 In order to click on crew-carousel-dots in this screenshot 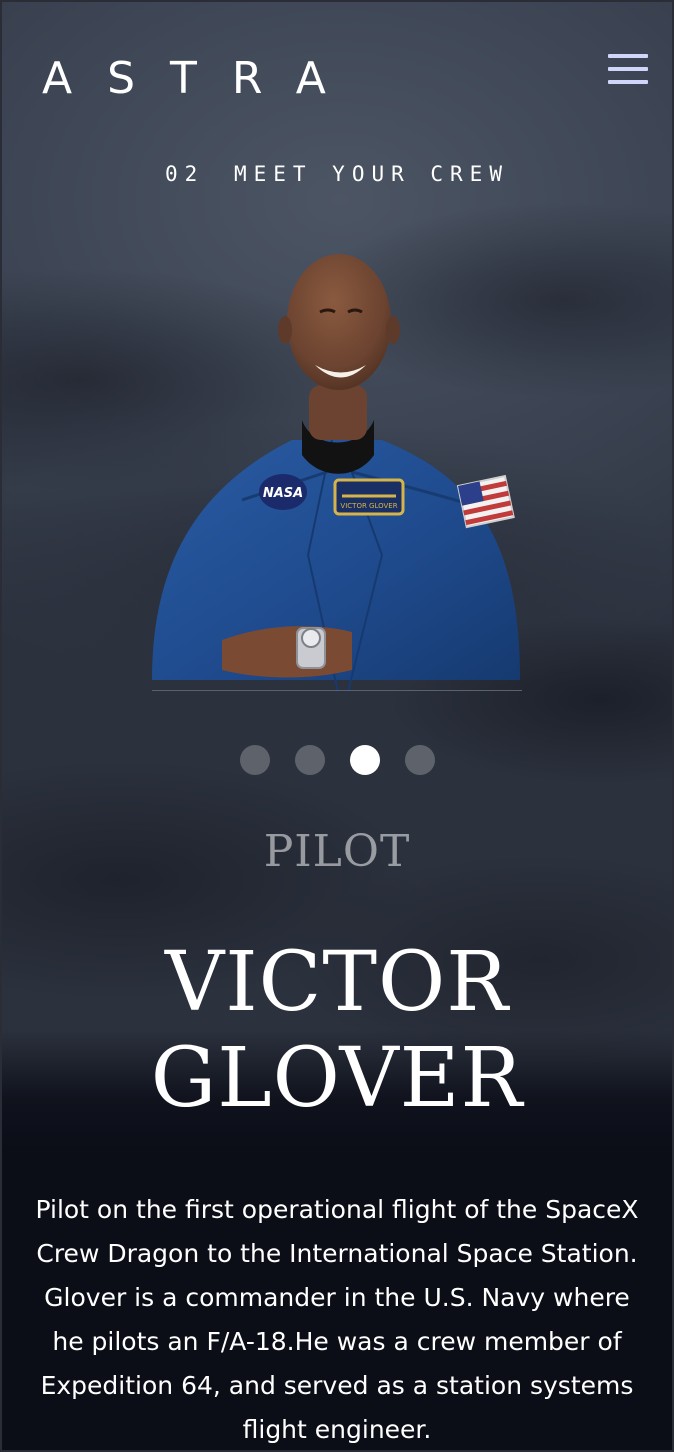, I will do `click(337, 760)`.